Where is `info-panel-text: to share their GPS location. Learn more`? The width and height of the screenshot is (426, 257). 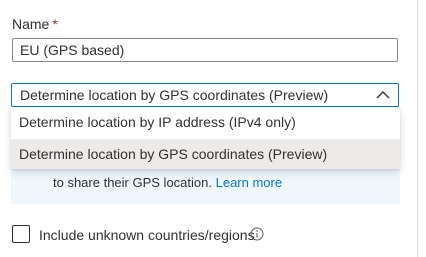
info-panel-text: to share their GPS location. Learn more is located at coordinates (167, 182).